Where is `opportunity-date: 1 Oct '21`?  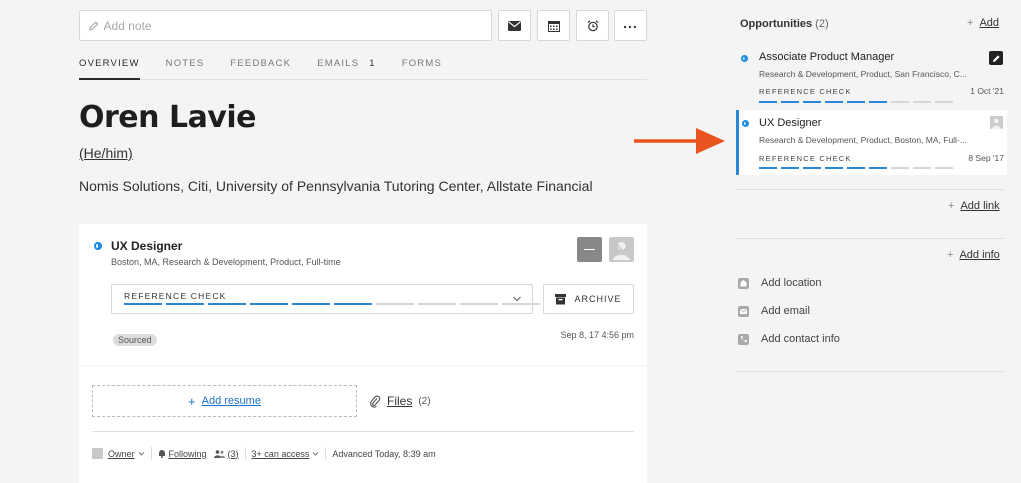 opportunity-date: 1 Oct '21 is located at coordinates (987, 91).